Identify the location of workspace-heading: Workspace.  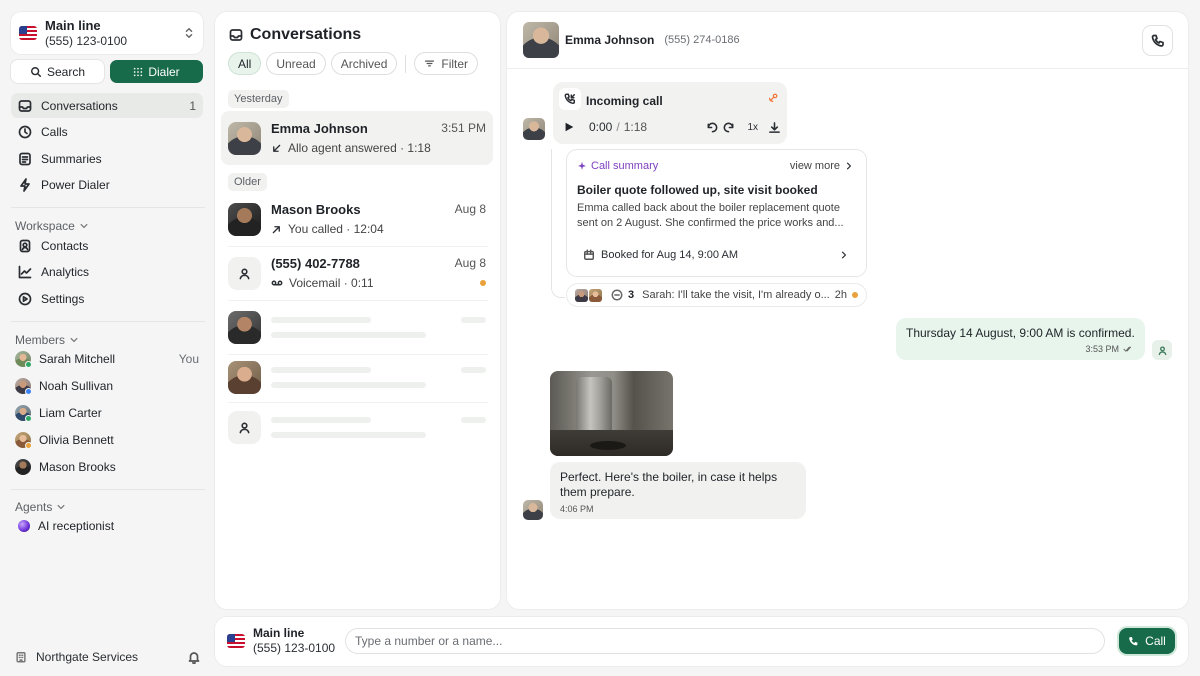
(52, 226).